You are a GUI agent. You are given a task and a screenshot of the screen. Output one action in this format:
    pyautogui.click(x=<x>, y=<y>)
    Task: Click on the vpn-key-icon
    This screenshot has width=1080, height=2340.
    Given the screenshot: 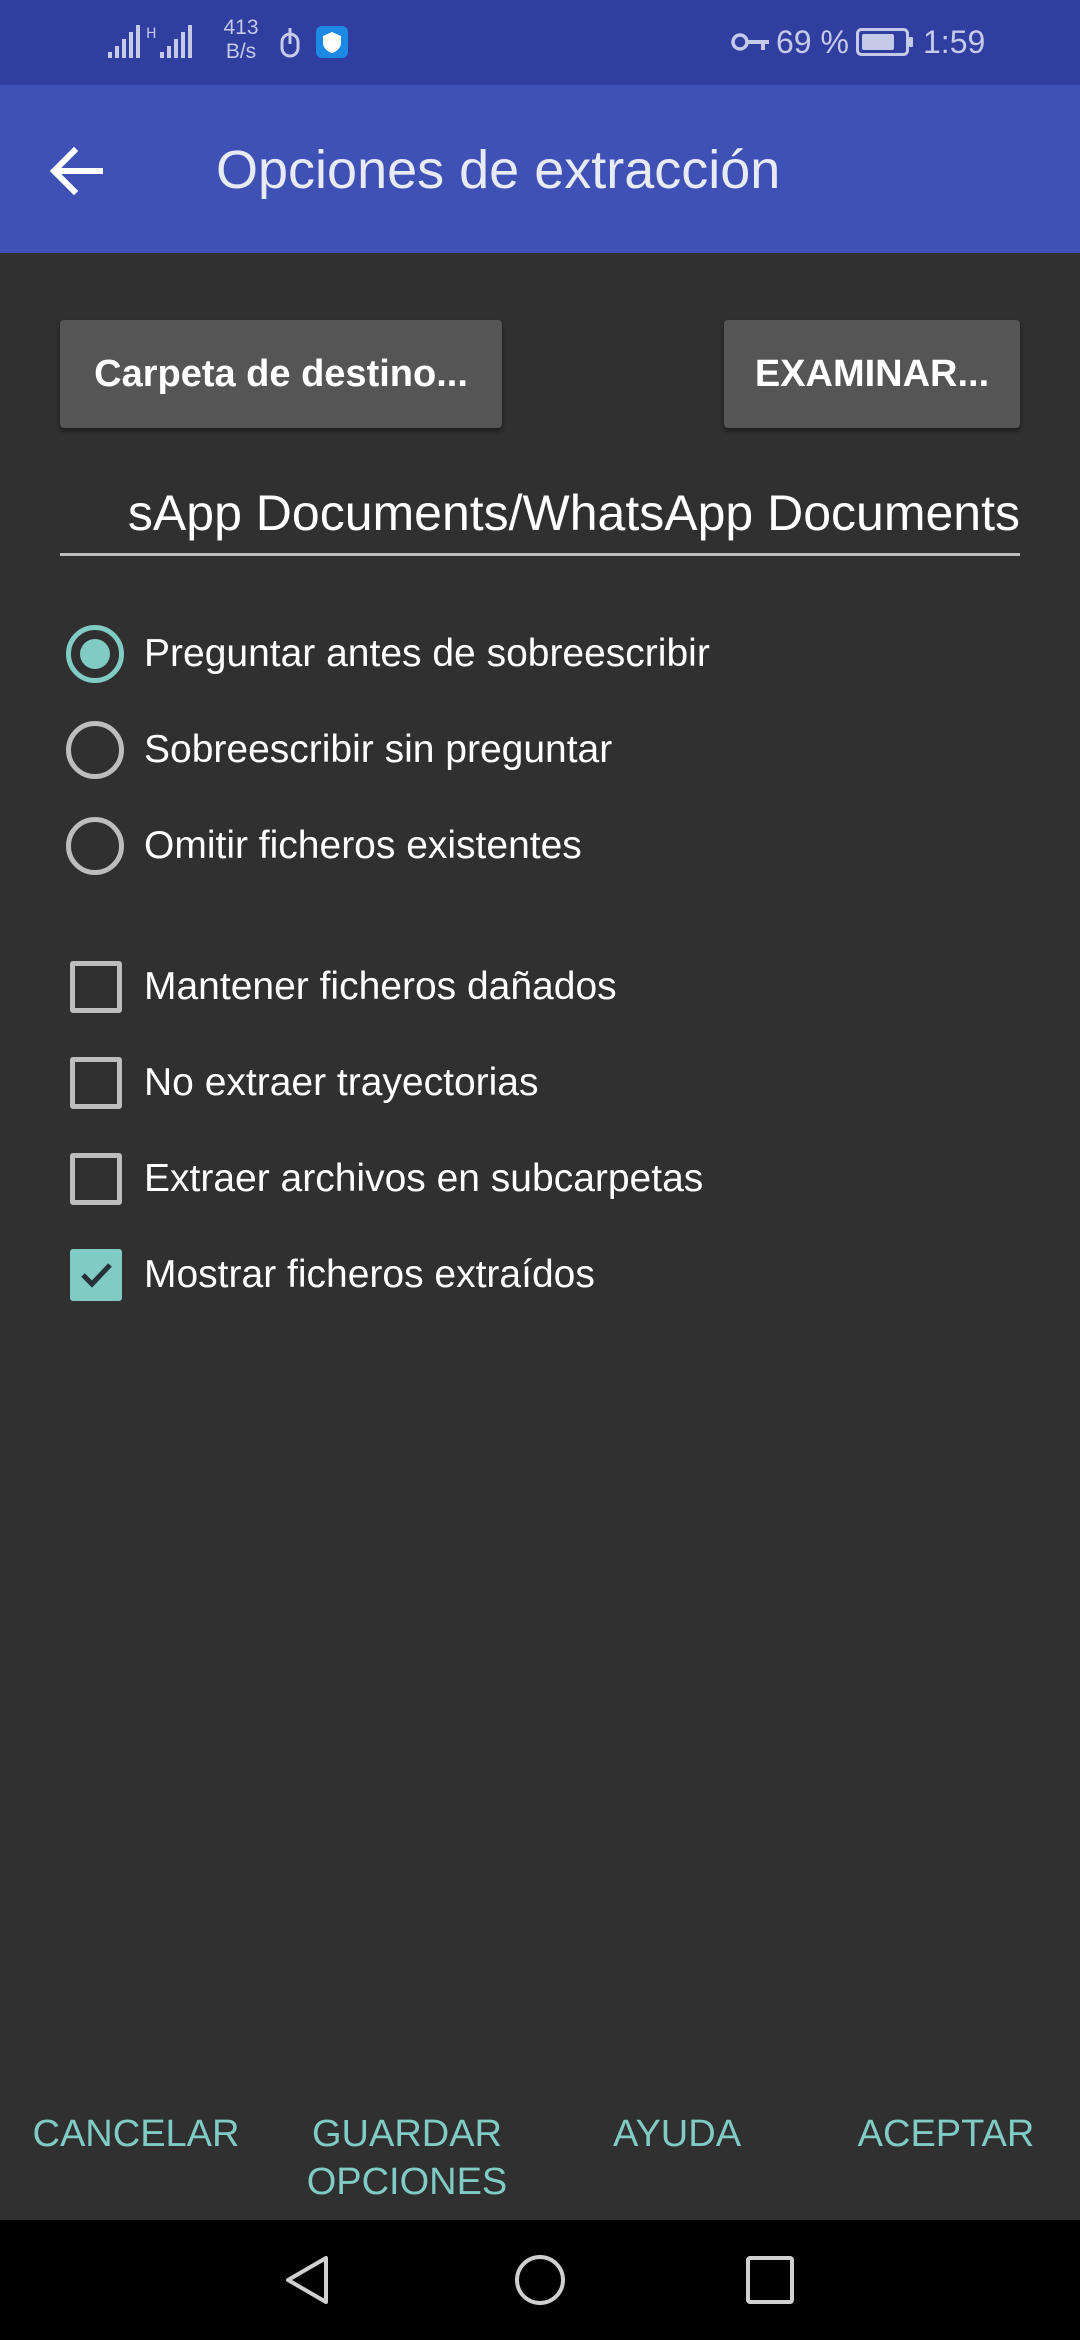 What is the action you would take?
    pyautogui.click(x=750, y=42)
    